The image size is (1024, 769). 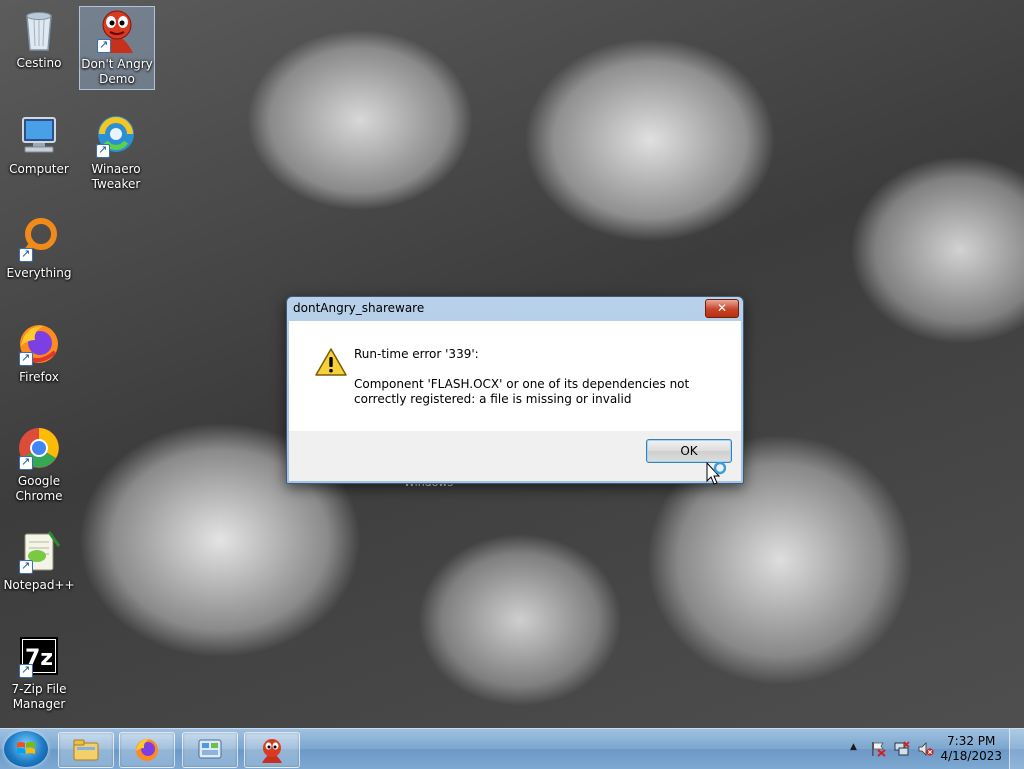 I want to click on control-panel-icon, so click(x=210, y=749).